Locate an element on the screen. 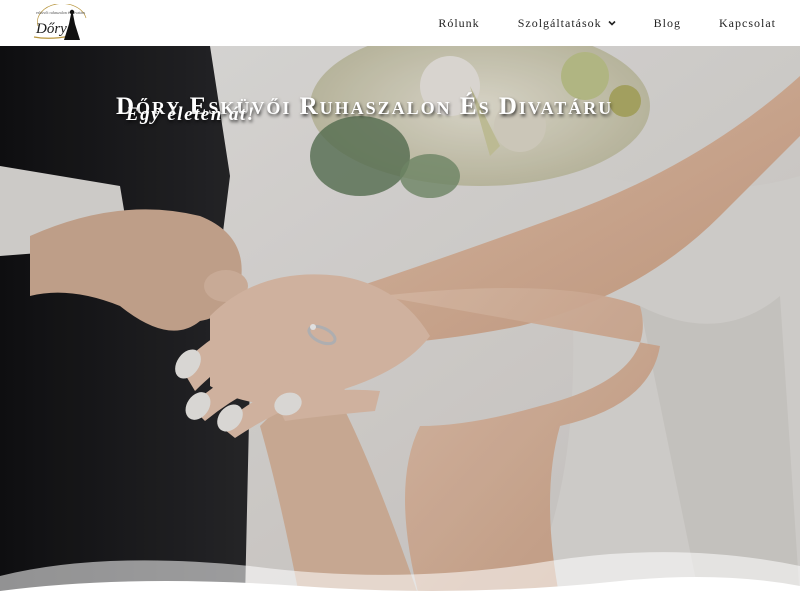 The width and height of the screenshot is (800, 600). logo-arc-text: esküvői ruhaszalon és divatáru is located at coordinates (60, 12).